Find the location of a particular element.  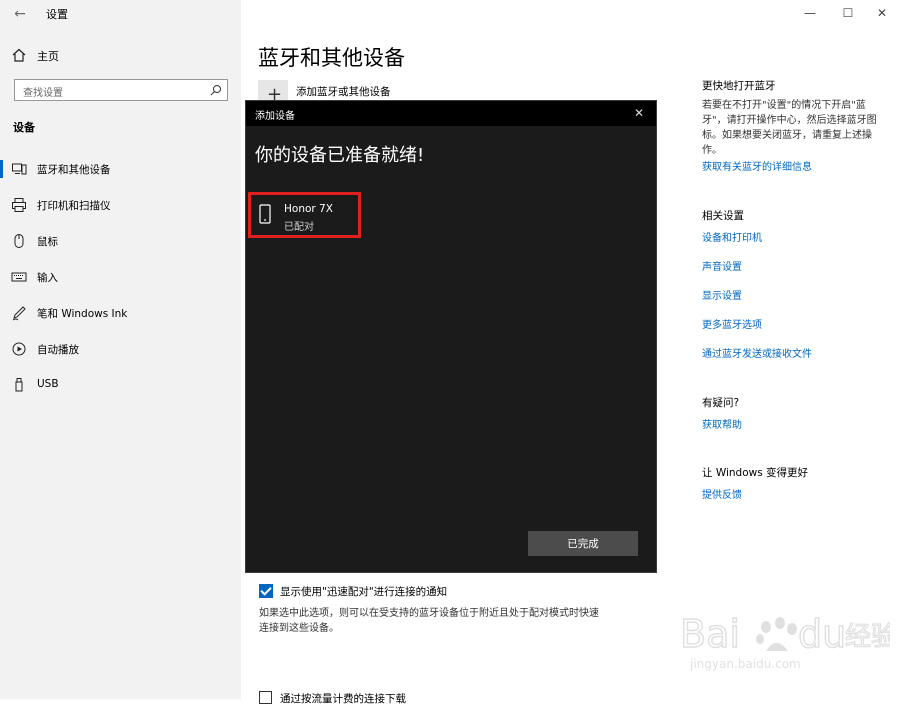

back-button: ← is located at coordinates (20, 14).